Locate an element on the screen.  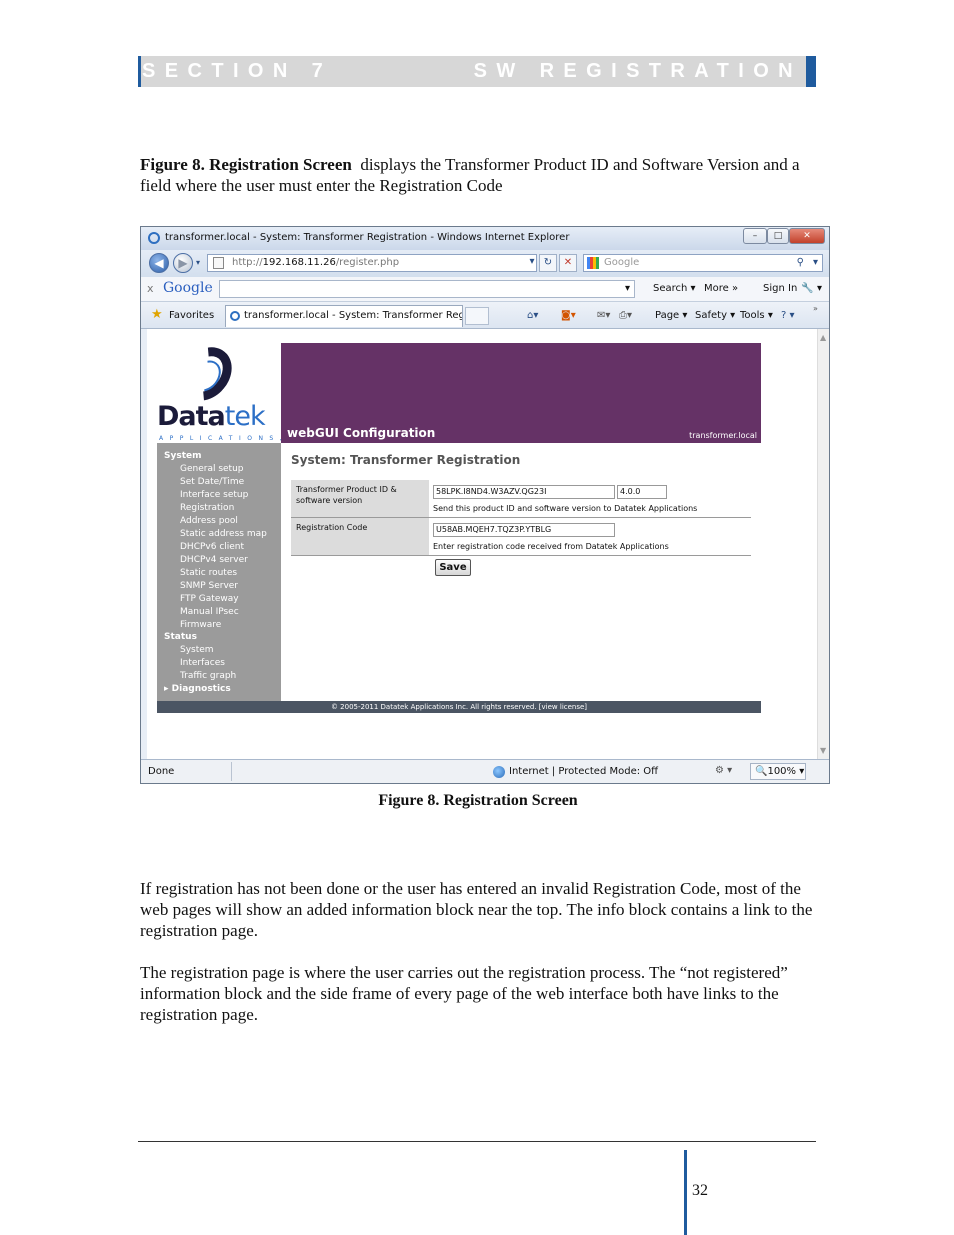
tools-menu: Tools ▾ is located at coordinates (756, 315).